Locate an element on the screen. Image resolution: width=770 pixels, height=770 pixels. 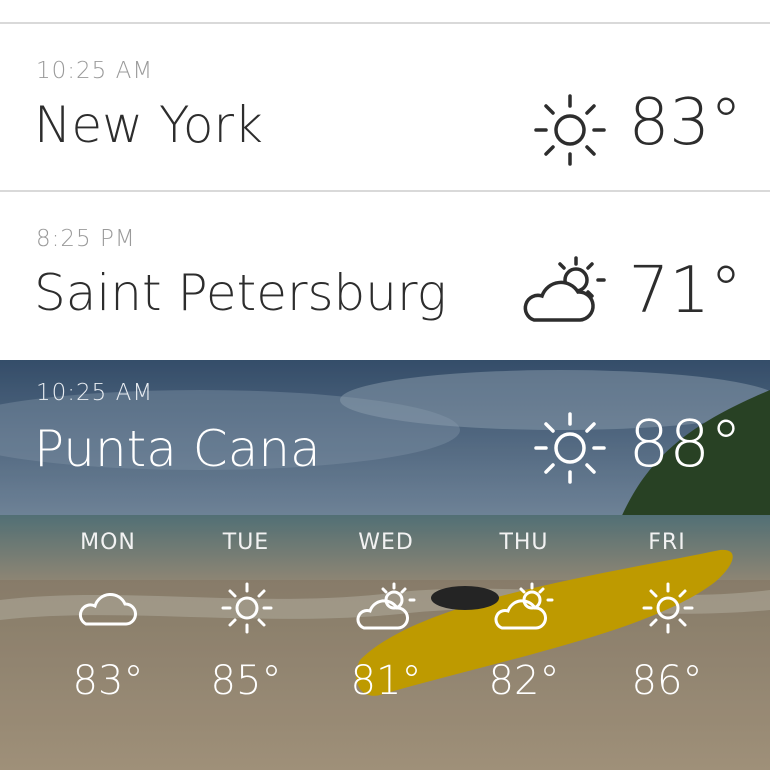
forecast-temperature: 82° is located at coordinates (524, 681).